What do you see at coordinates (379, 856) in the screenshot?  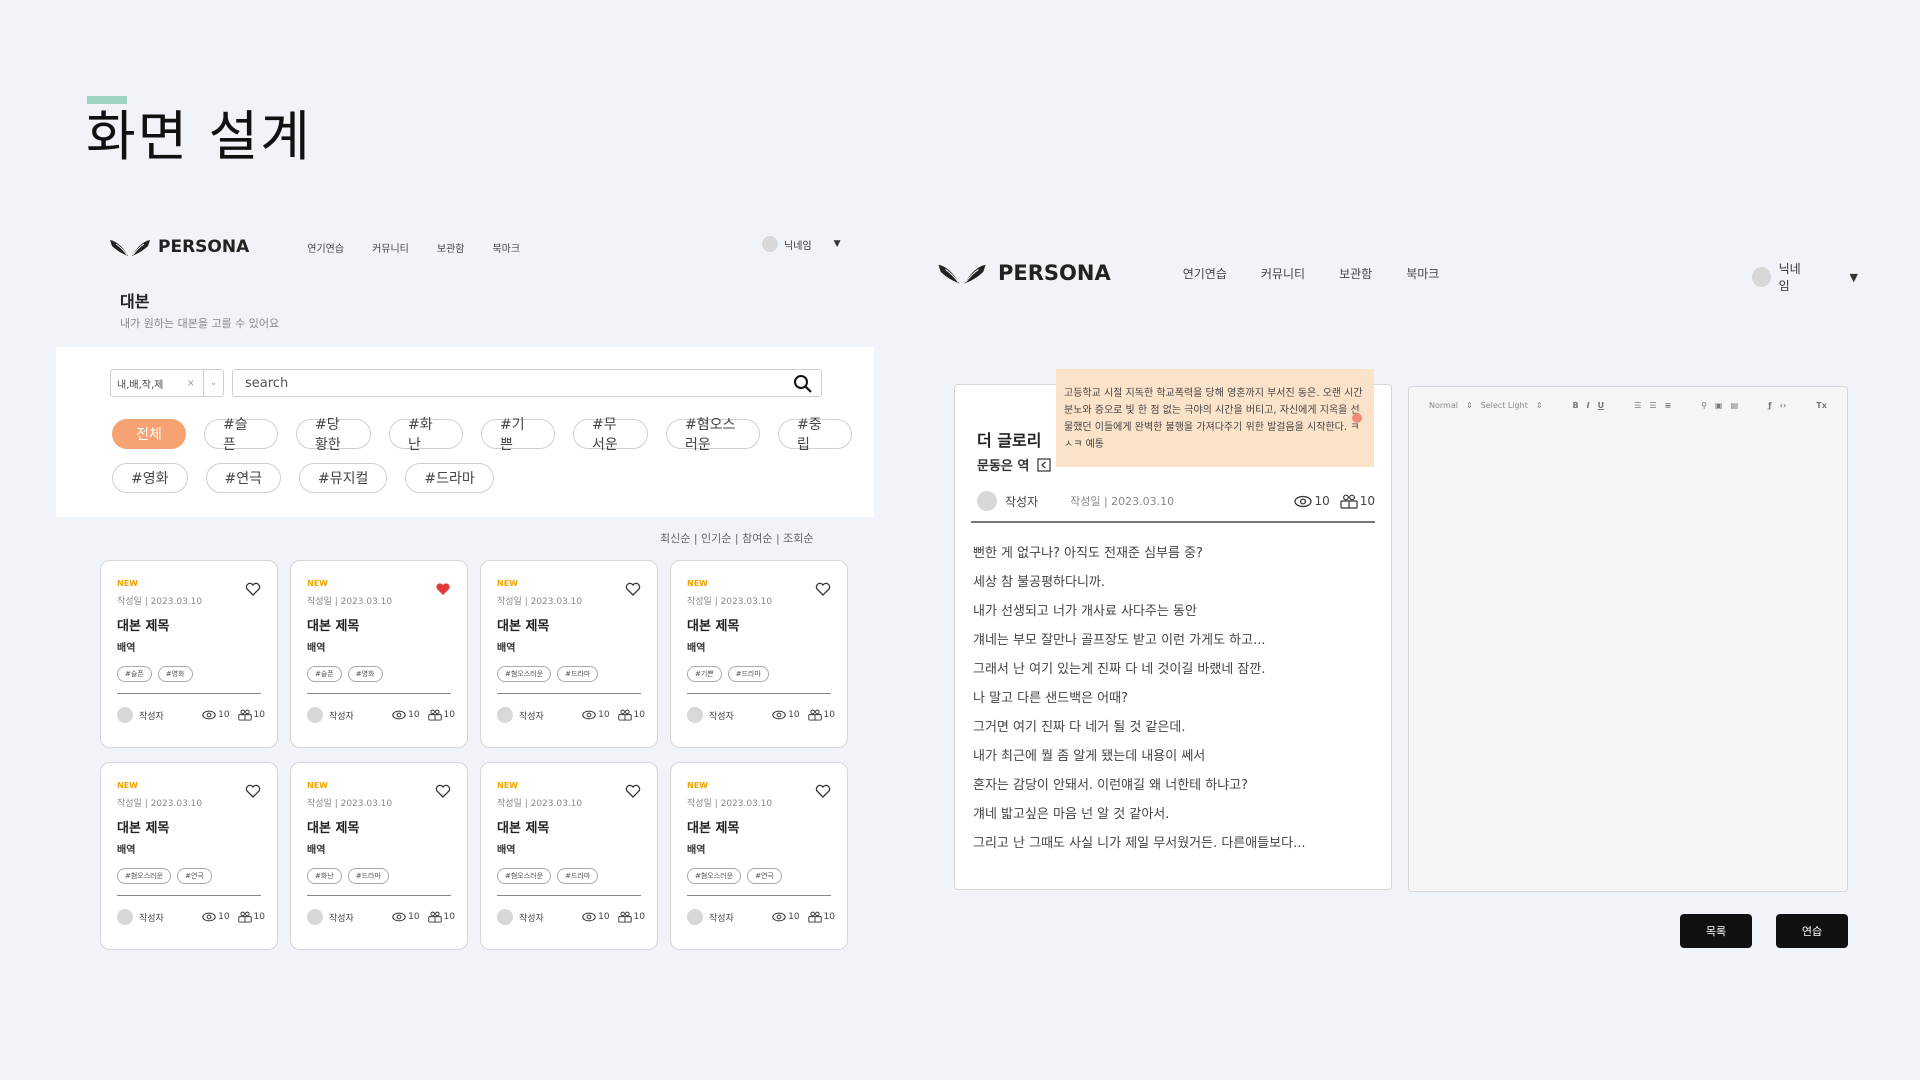 I see `script-card: NEW 작성일 | 2023.03.10 대본 제목 배역 #화난 #드라마 작성자 10 10` at bounding box center [379, 856].